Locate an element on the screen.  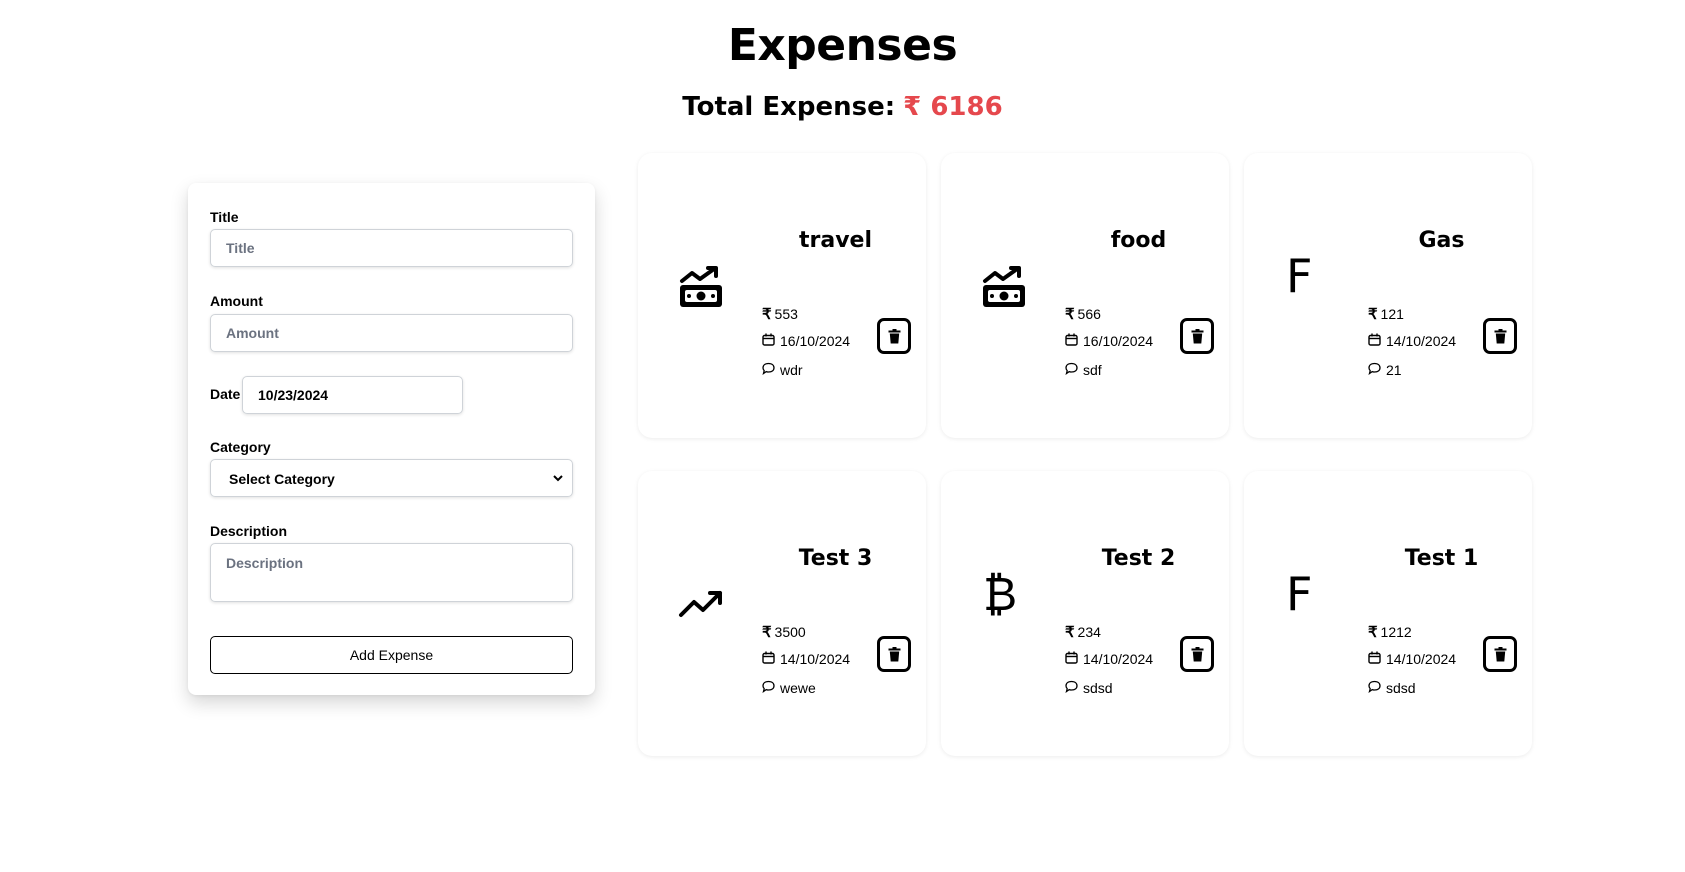
expense-card: Gas F ₹121 14/10/2024 21 is located at coordinates (1388, 295).